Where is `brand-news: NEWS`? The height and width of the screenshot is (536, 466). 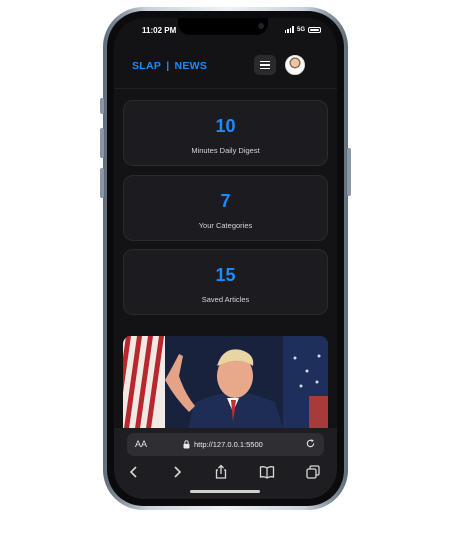
brand-news: NEWS is located at coordinates (191, 66).